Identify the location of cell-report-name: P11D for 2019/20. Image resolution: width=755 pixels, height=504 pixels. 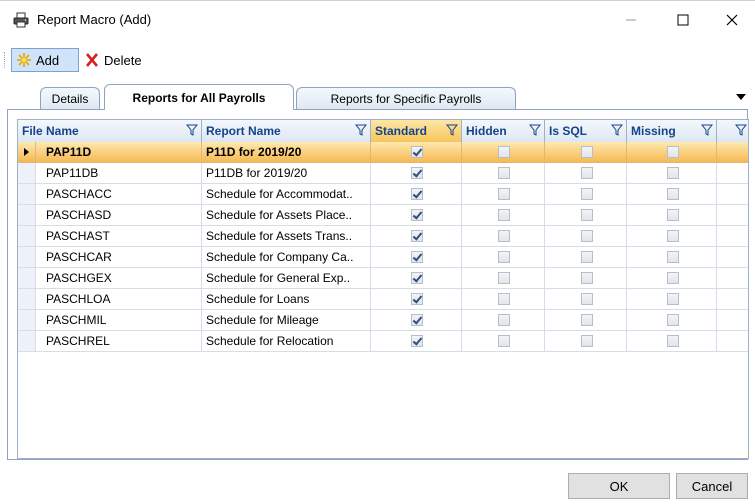
(286, 152).